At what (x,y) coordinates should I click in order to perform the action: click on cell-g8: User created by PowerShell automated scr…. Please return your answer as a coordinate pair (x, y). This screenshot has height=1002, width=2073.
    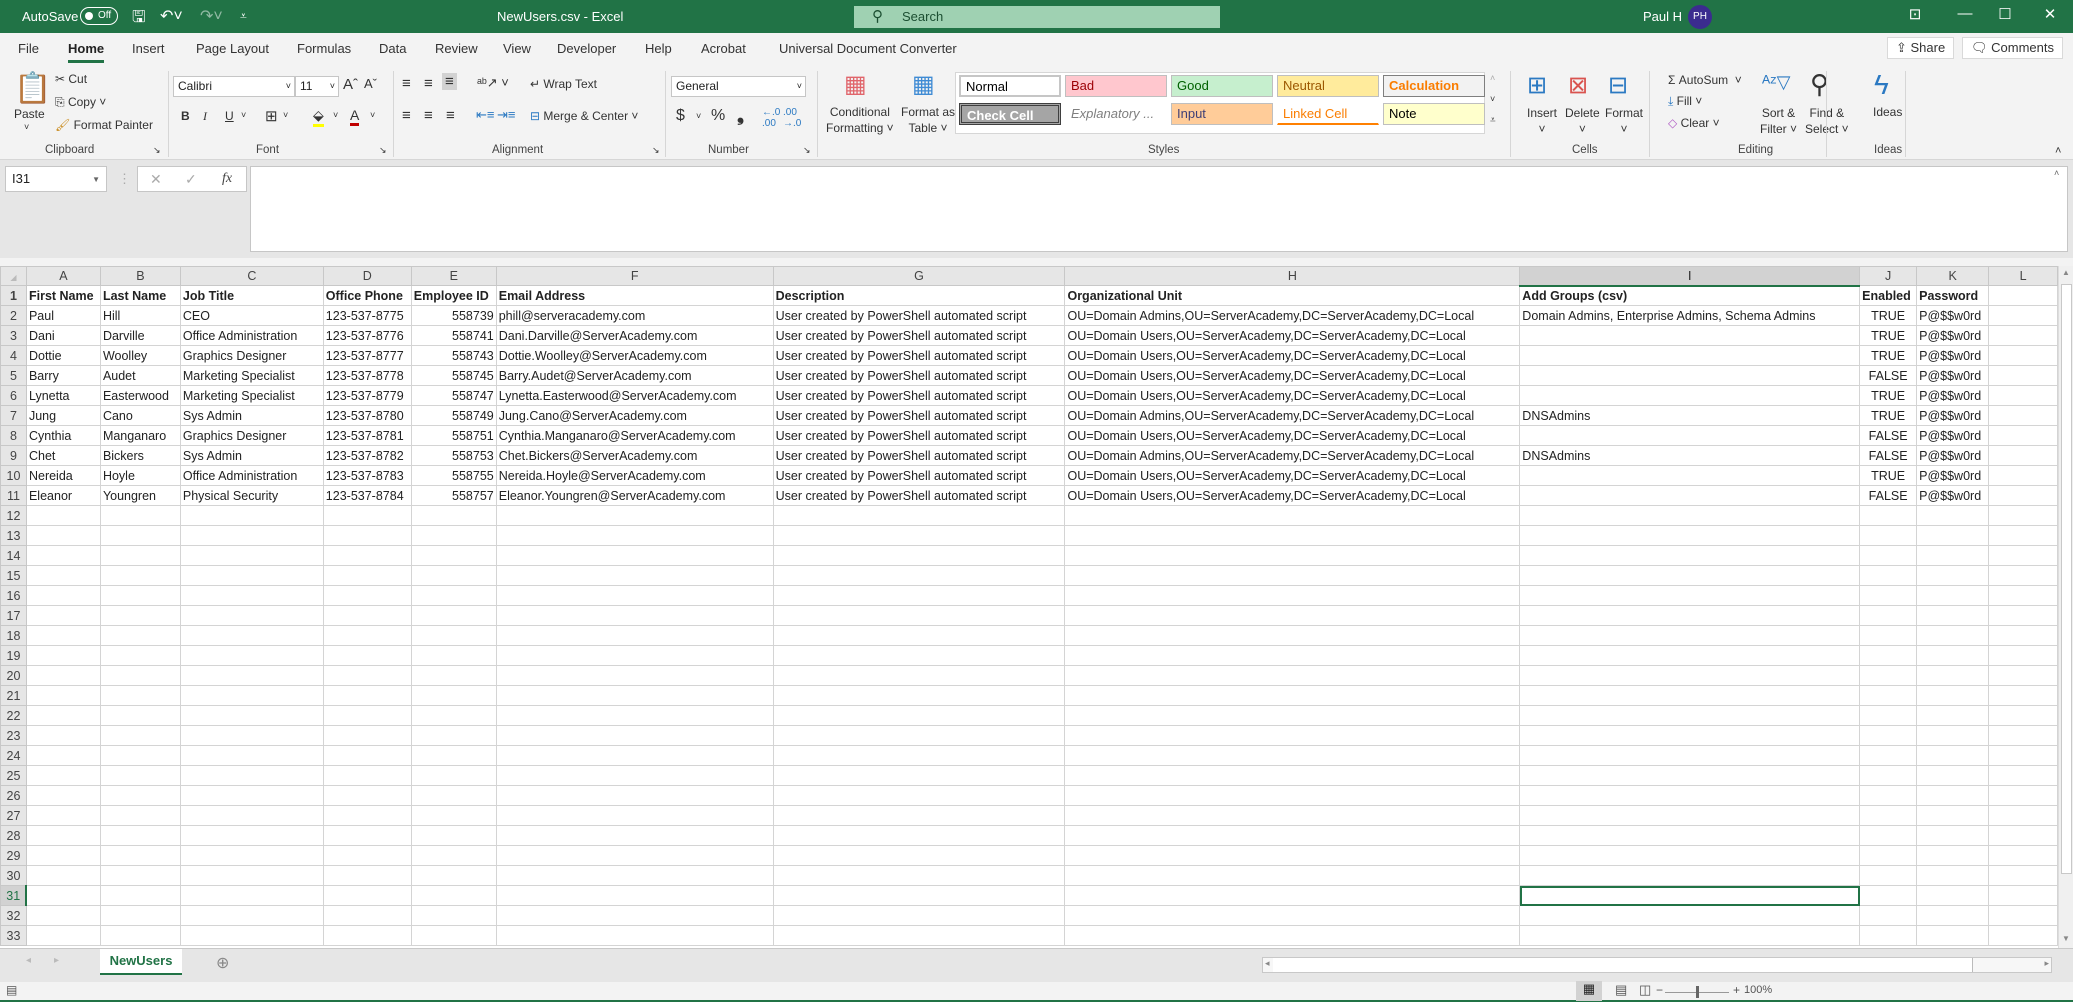
    Looking at the image, I should click on (919, 435).